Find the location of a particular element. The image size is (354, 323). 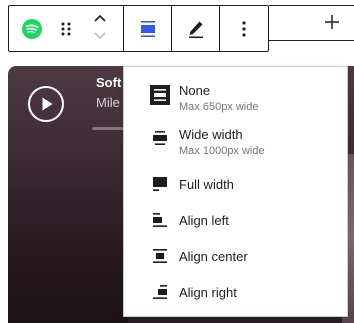

inserter-area is located at coordinates (311, 23).